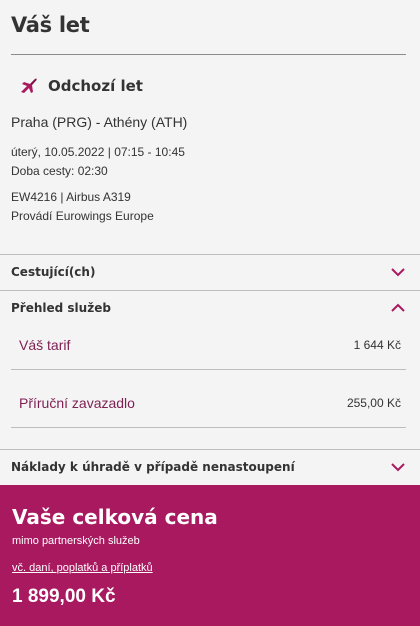  What do you see at coordinates (206, 345) in the screenshot?
I see `service-item-fare: Váš tarif 1 644 Kč` at bounding box center [206, 345].